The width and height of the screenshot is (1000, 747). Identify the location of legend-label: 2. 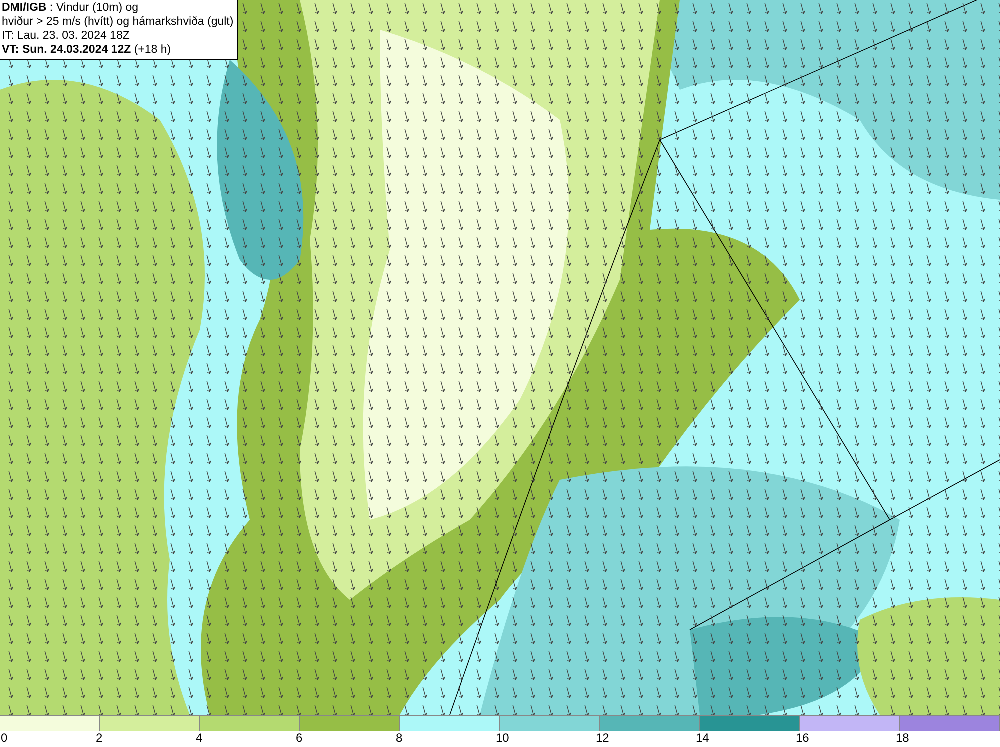
(99, 738).